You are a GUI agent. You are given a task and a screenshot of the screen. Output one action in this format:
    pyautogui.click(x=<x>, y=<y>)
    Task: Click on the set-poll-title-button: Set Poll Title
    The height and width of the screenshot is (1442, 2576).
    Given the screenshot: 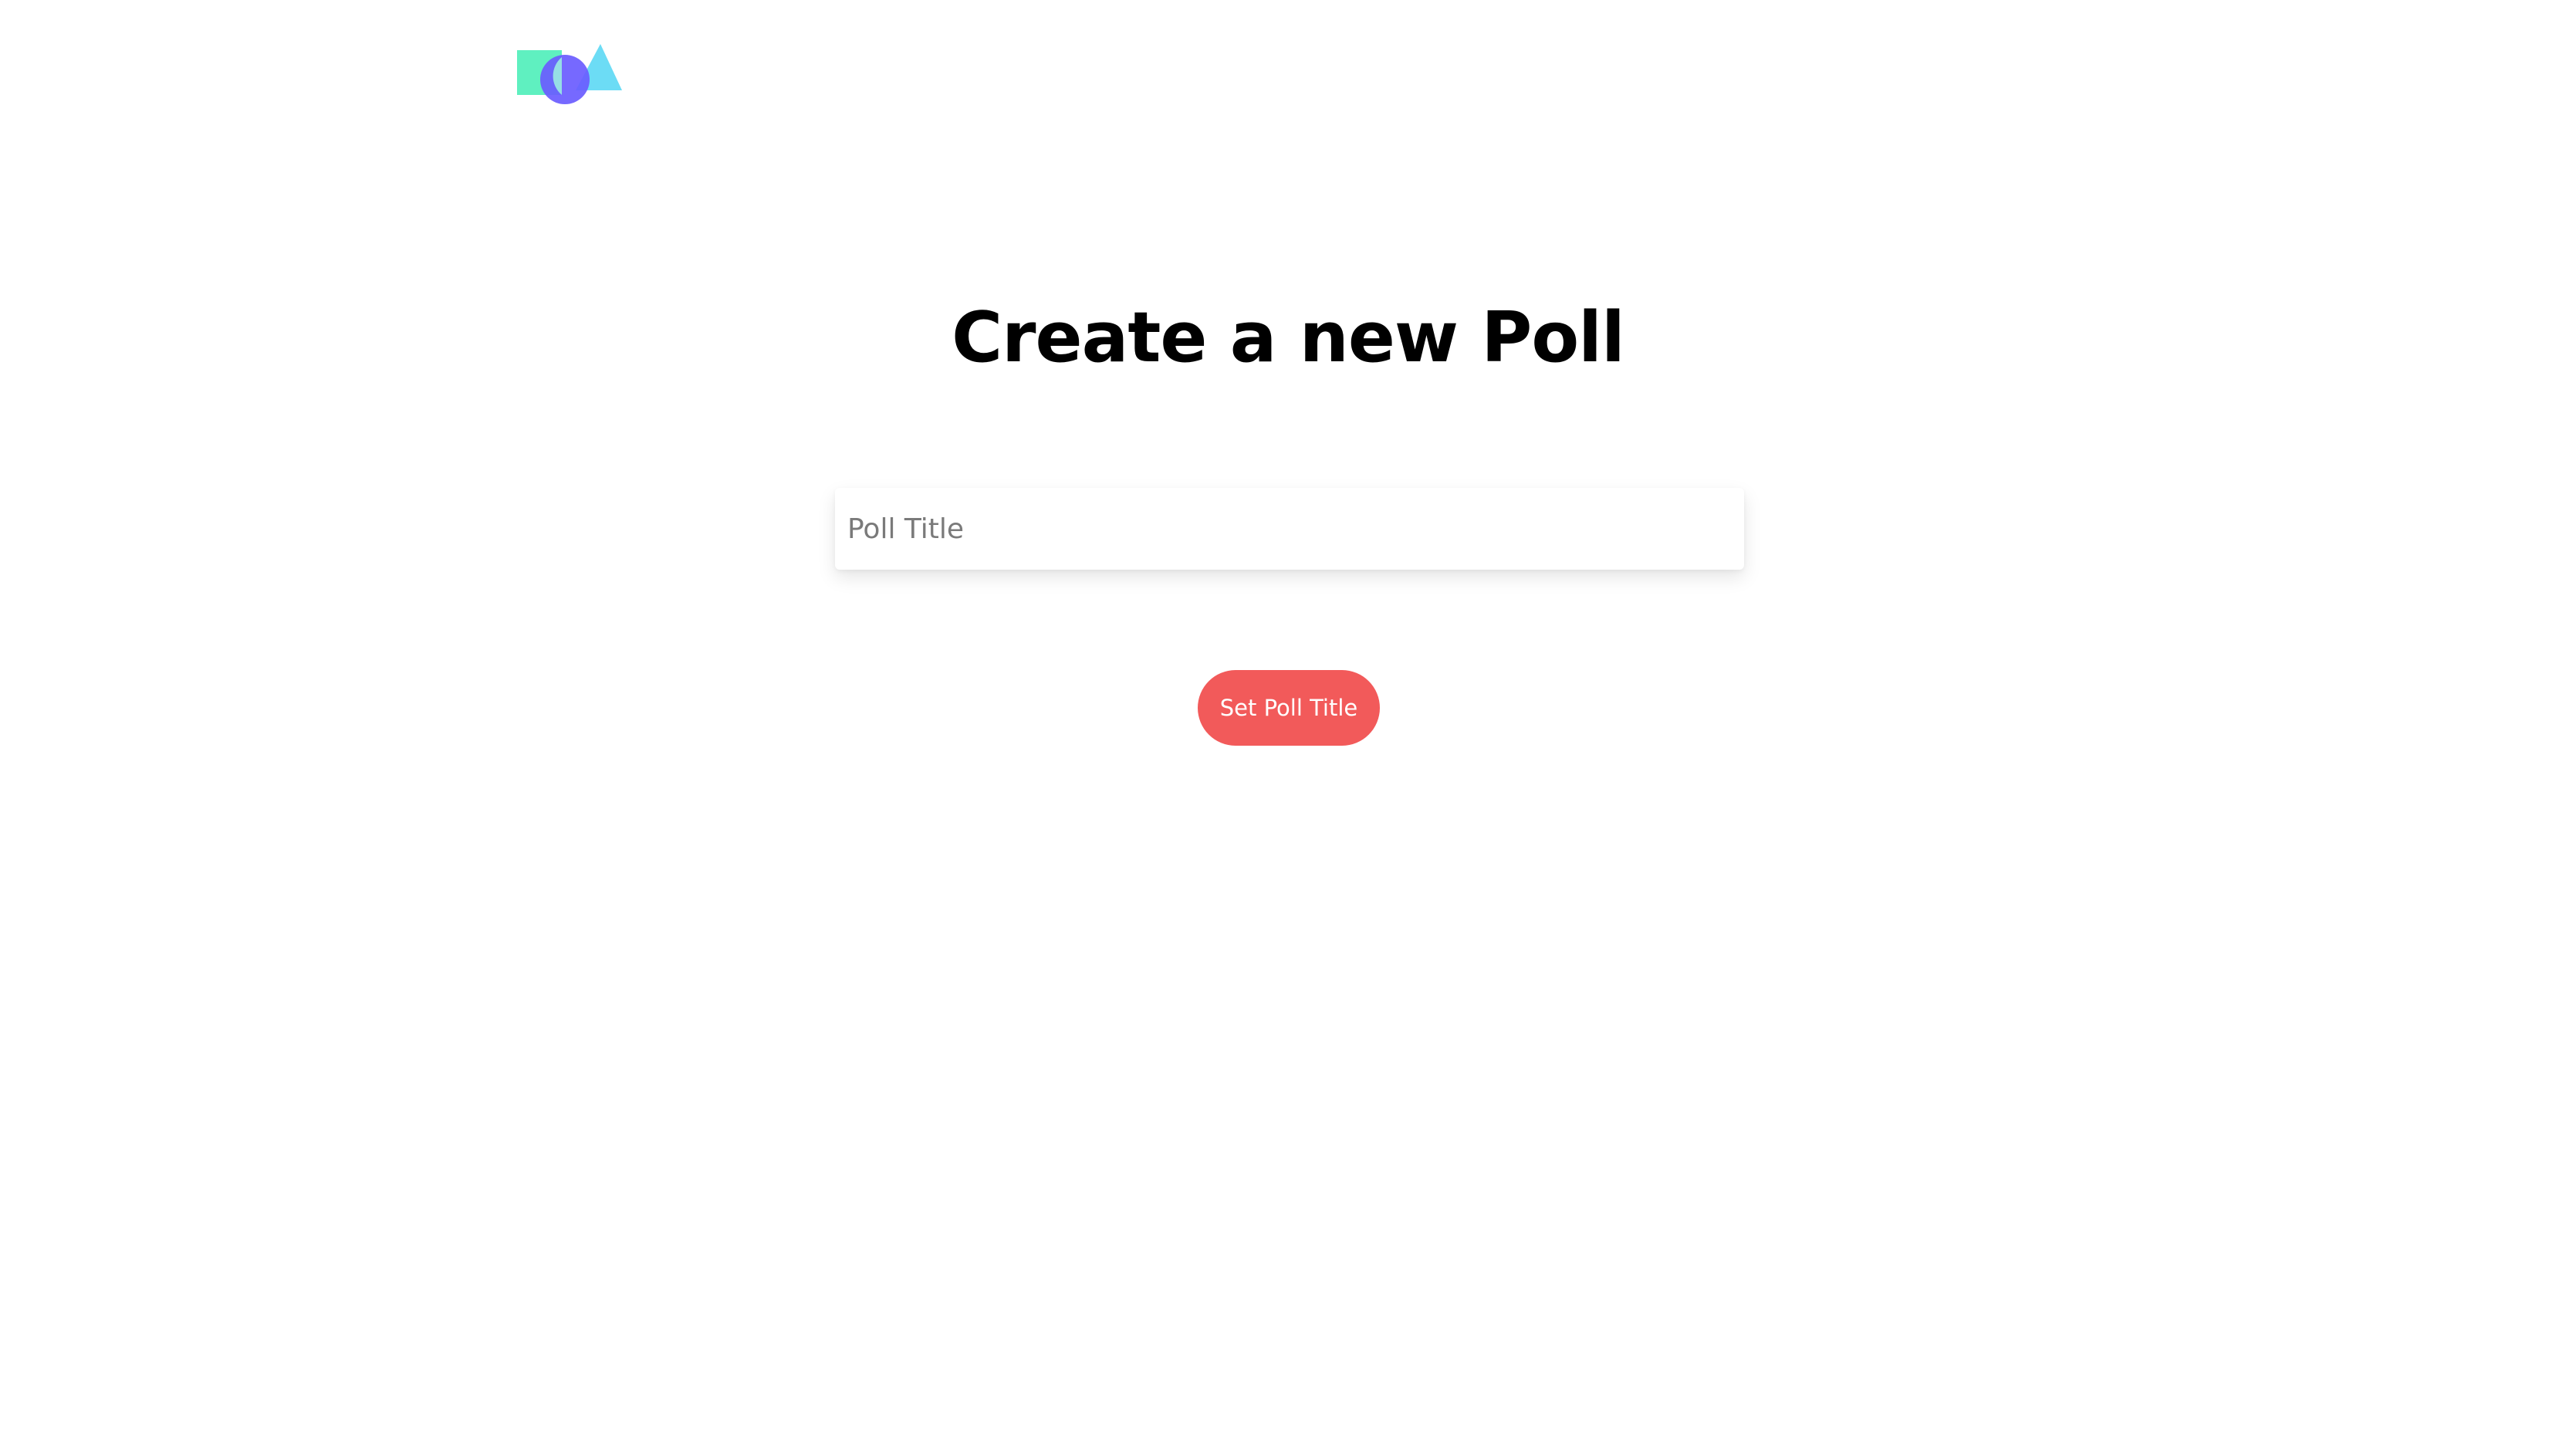 What is the action you would take?
    pyautogui.click(x=1289, y=708)
    